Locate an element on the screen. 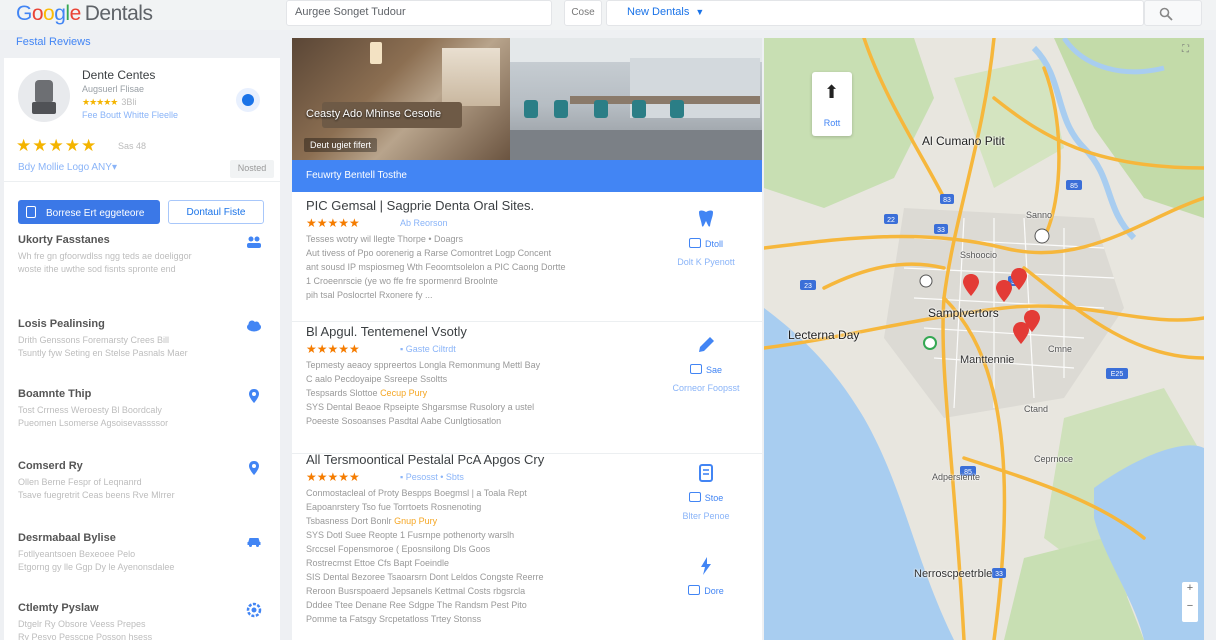 The width and height of the screenshot is (1216, 640). park-area is located at coordinates (1129, 128).